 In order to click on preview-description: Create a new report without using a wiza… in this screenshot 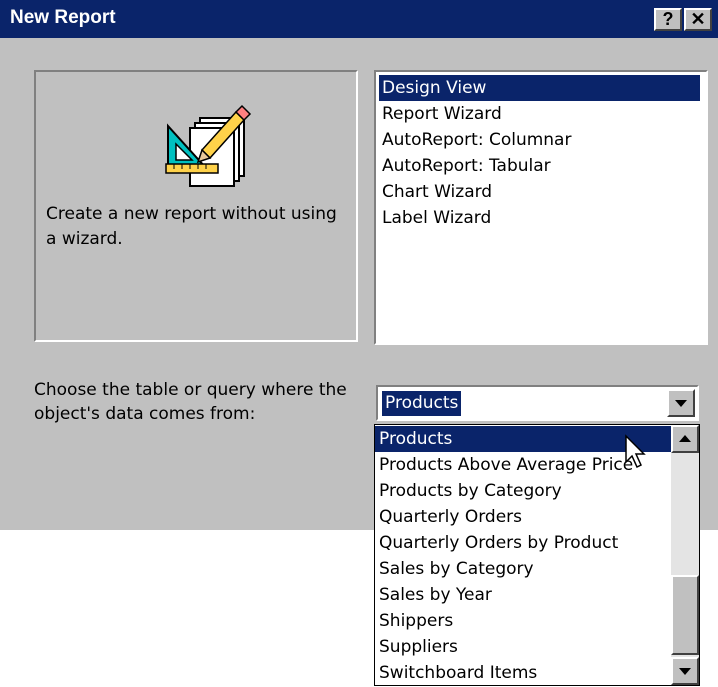, I will do `click(191, 226)`.